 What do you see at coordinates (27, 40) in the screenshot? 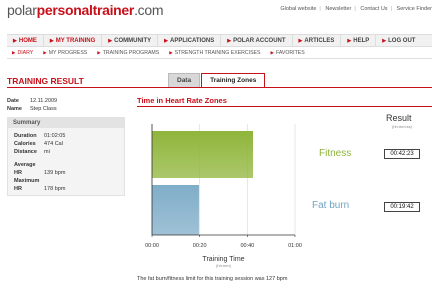
I see `nav-label: HOME` at bounding box center [27, 40].